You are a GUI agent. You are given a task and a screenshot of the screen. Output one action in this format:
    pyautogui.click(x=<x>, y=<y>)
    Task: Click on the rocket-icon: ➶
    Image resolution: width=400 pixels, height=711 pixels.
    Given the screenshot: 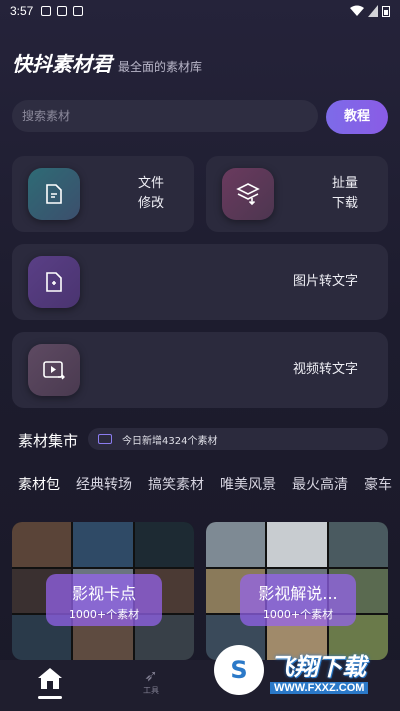 What is the action you would take?
    pyautogui.click(x=151, y=675)
    